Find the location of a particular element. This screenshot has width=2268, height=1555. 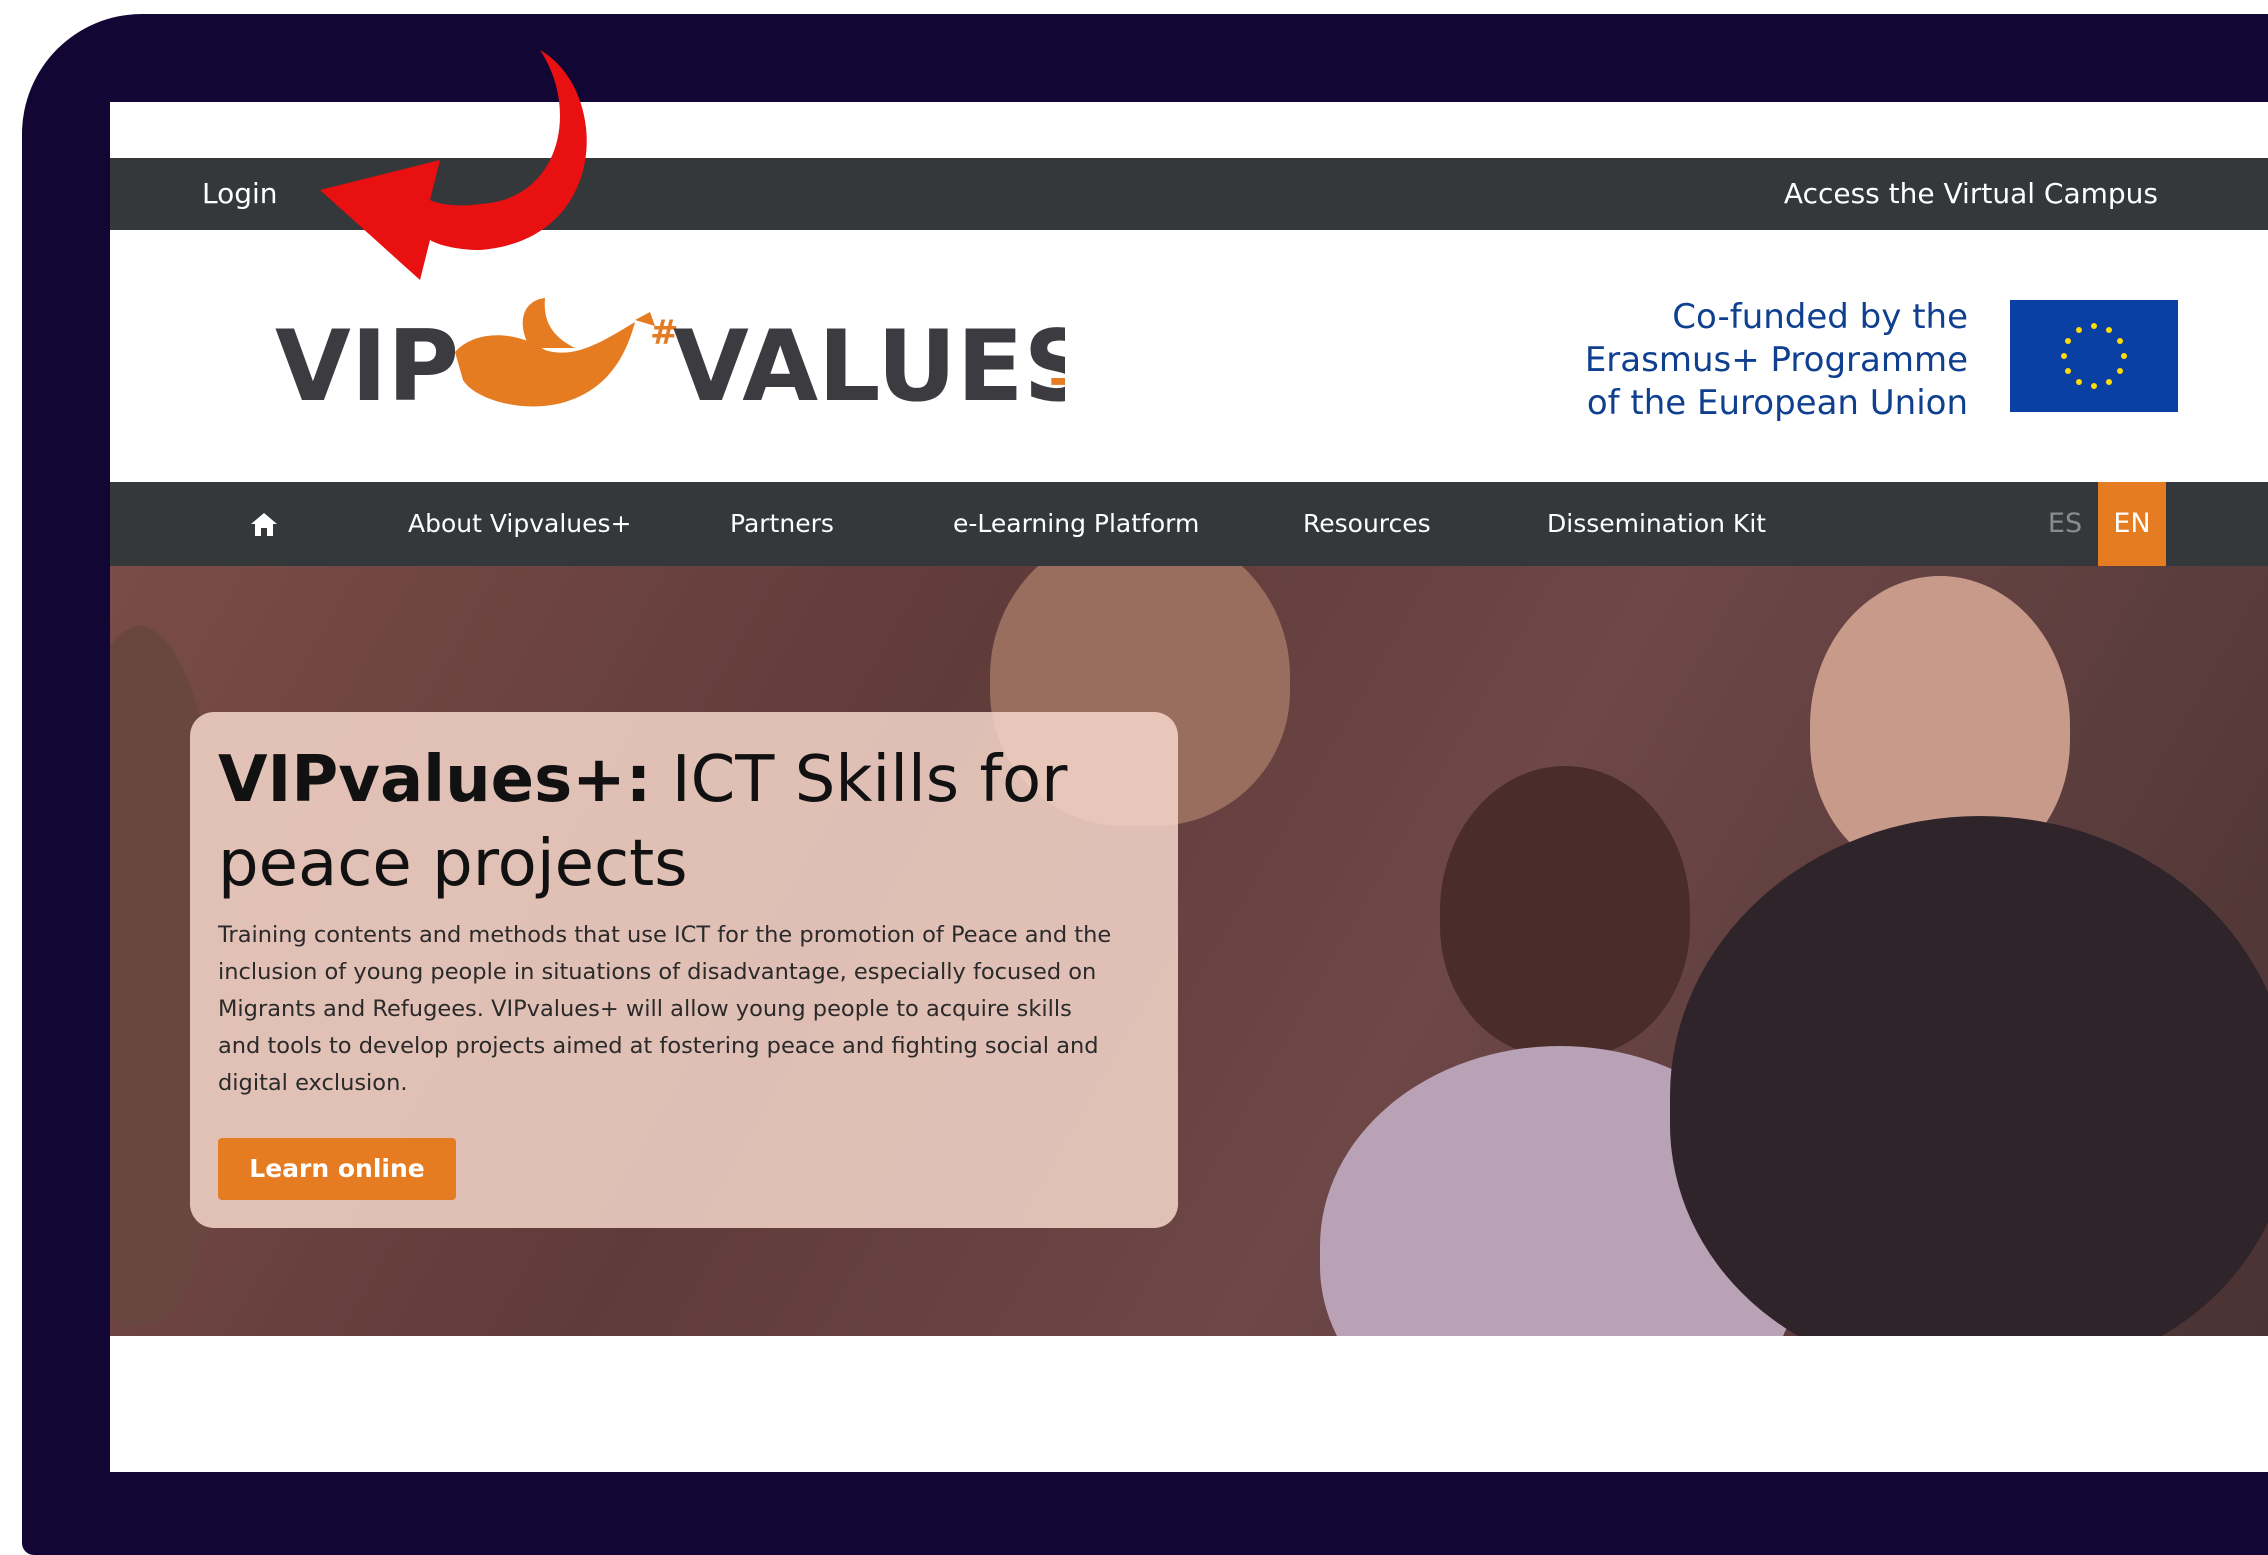

nav-dissemination-kit: Dissemination Kit is located at coordinates (1656, 524).